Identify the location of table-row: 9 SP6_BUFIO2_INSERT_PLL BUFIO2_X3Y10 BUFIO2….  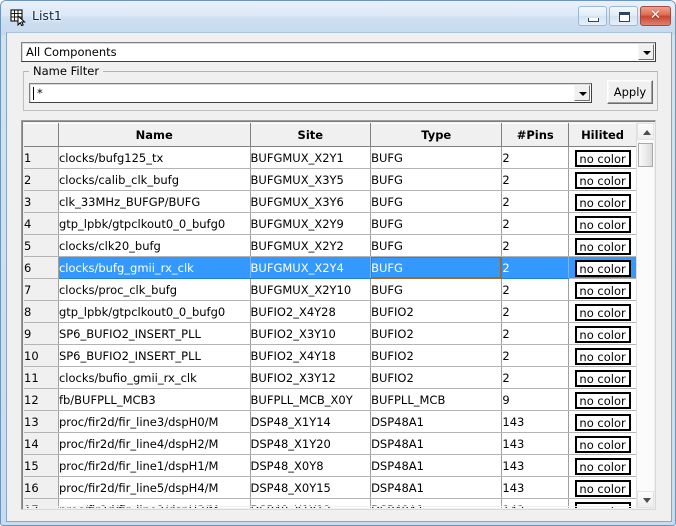
(330, 333).